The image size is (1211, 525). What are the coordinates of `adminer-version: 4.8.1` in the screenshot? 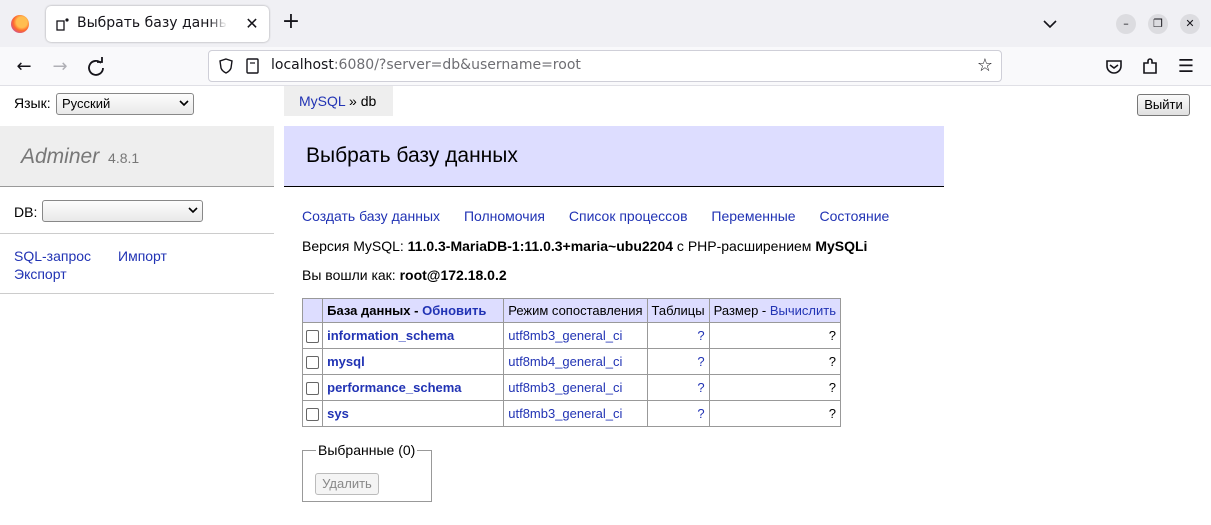 It's located at (124, 158).